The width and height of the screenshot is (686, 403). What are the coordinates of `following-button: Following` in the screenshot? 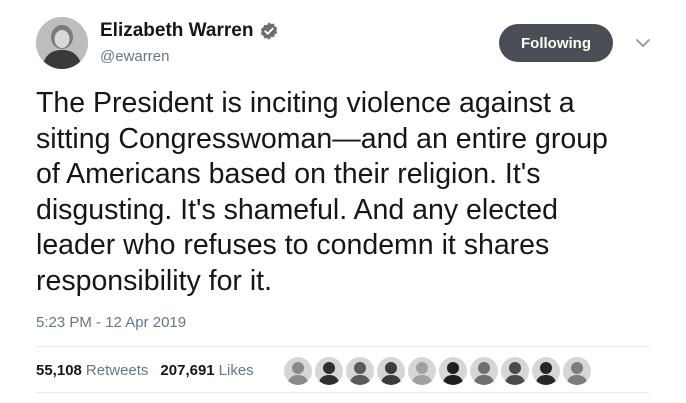 It's located at (556, 43).